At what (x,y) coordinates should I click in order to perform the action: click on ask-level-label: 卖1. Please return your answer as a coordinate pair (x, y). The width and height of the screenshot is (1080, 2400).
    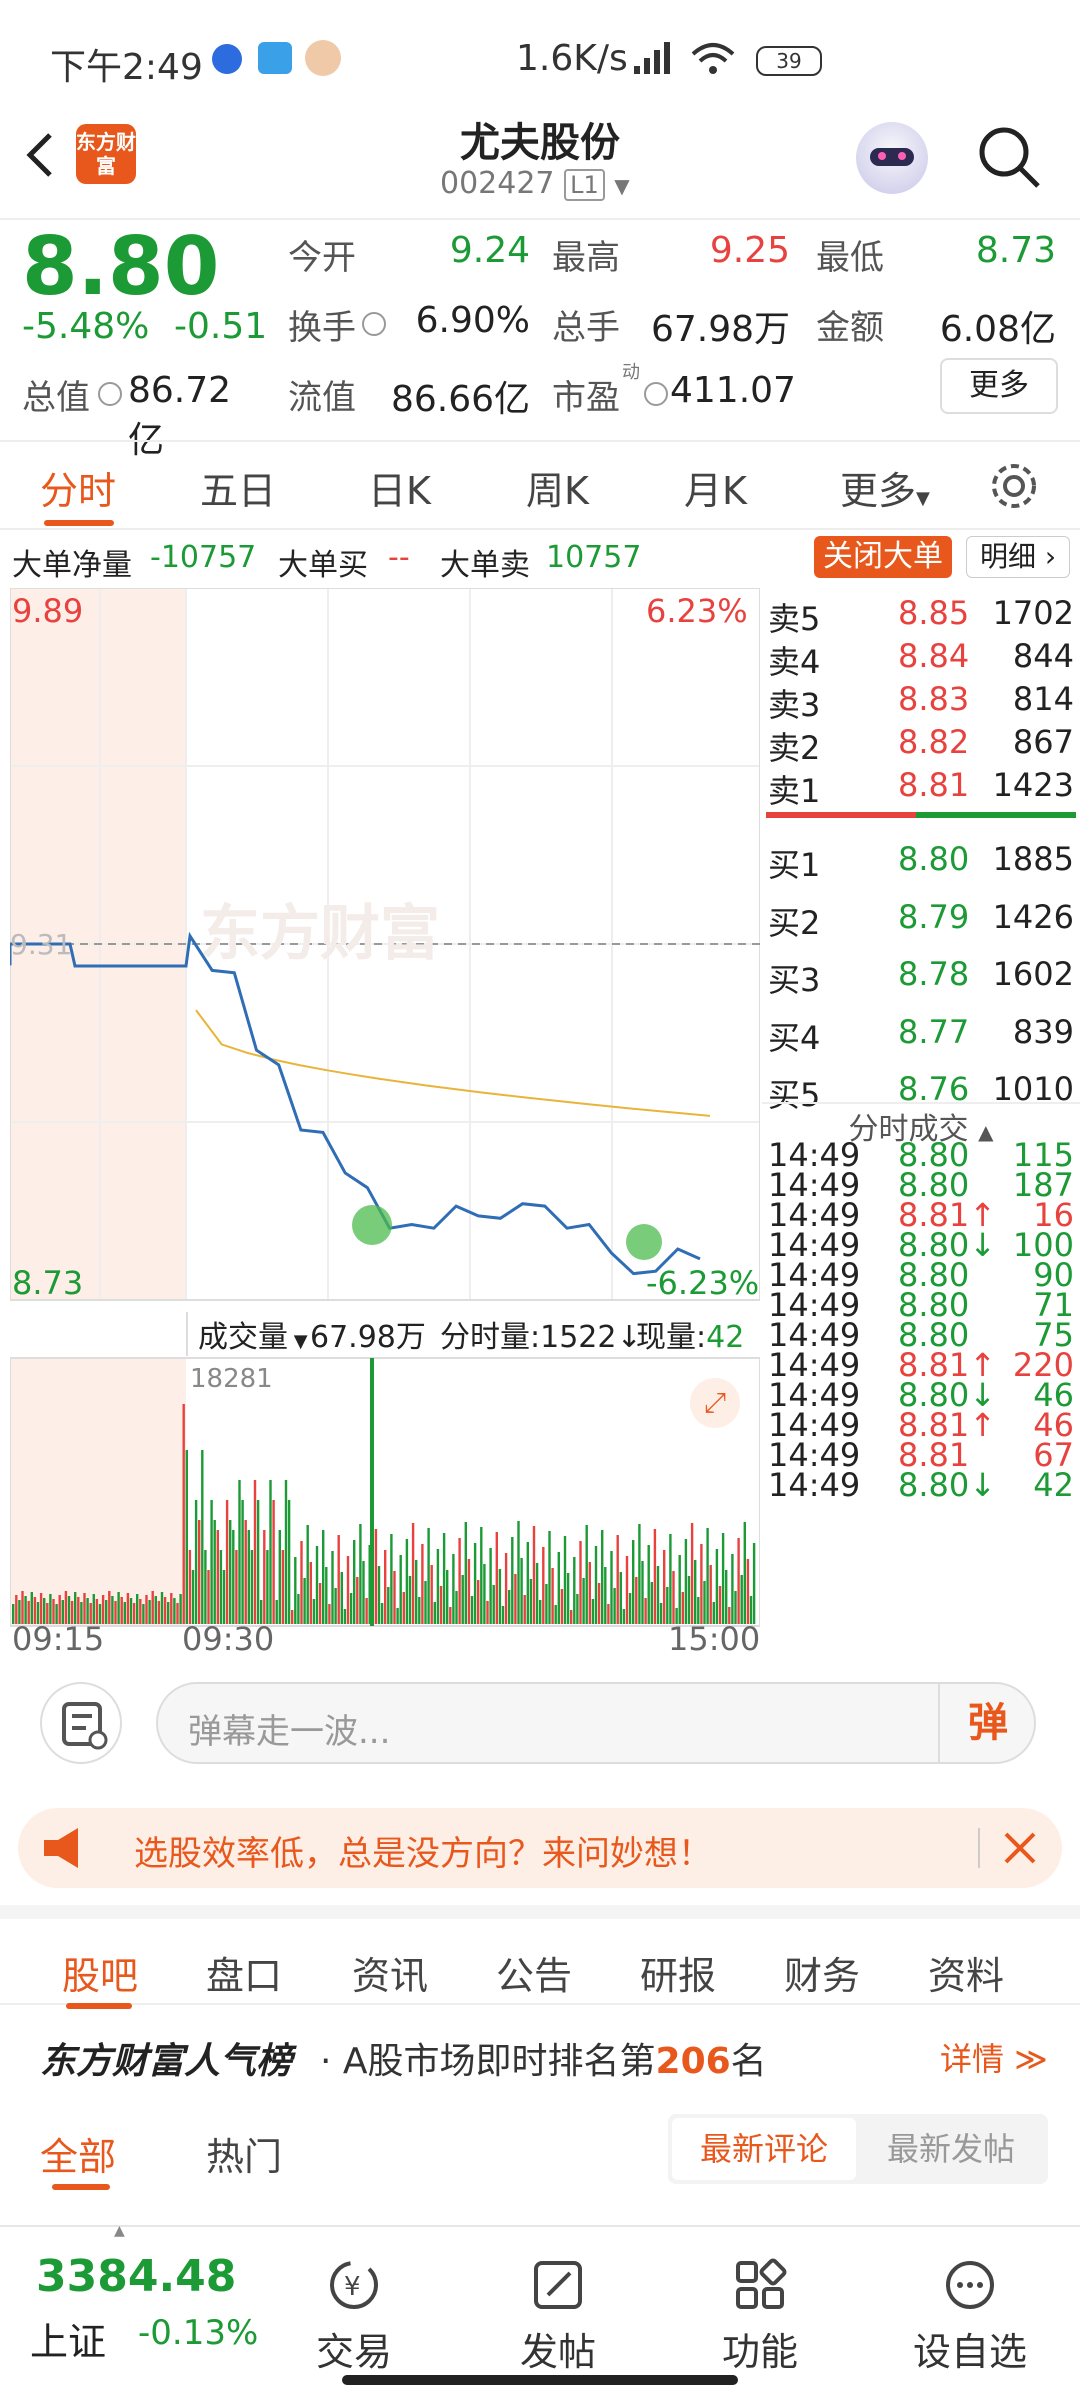
    Looking at the image, I should click on (794, 791).